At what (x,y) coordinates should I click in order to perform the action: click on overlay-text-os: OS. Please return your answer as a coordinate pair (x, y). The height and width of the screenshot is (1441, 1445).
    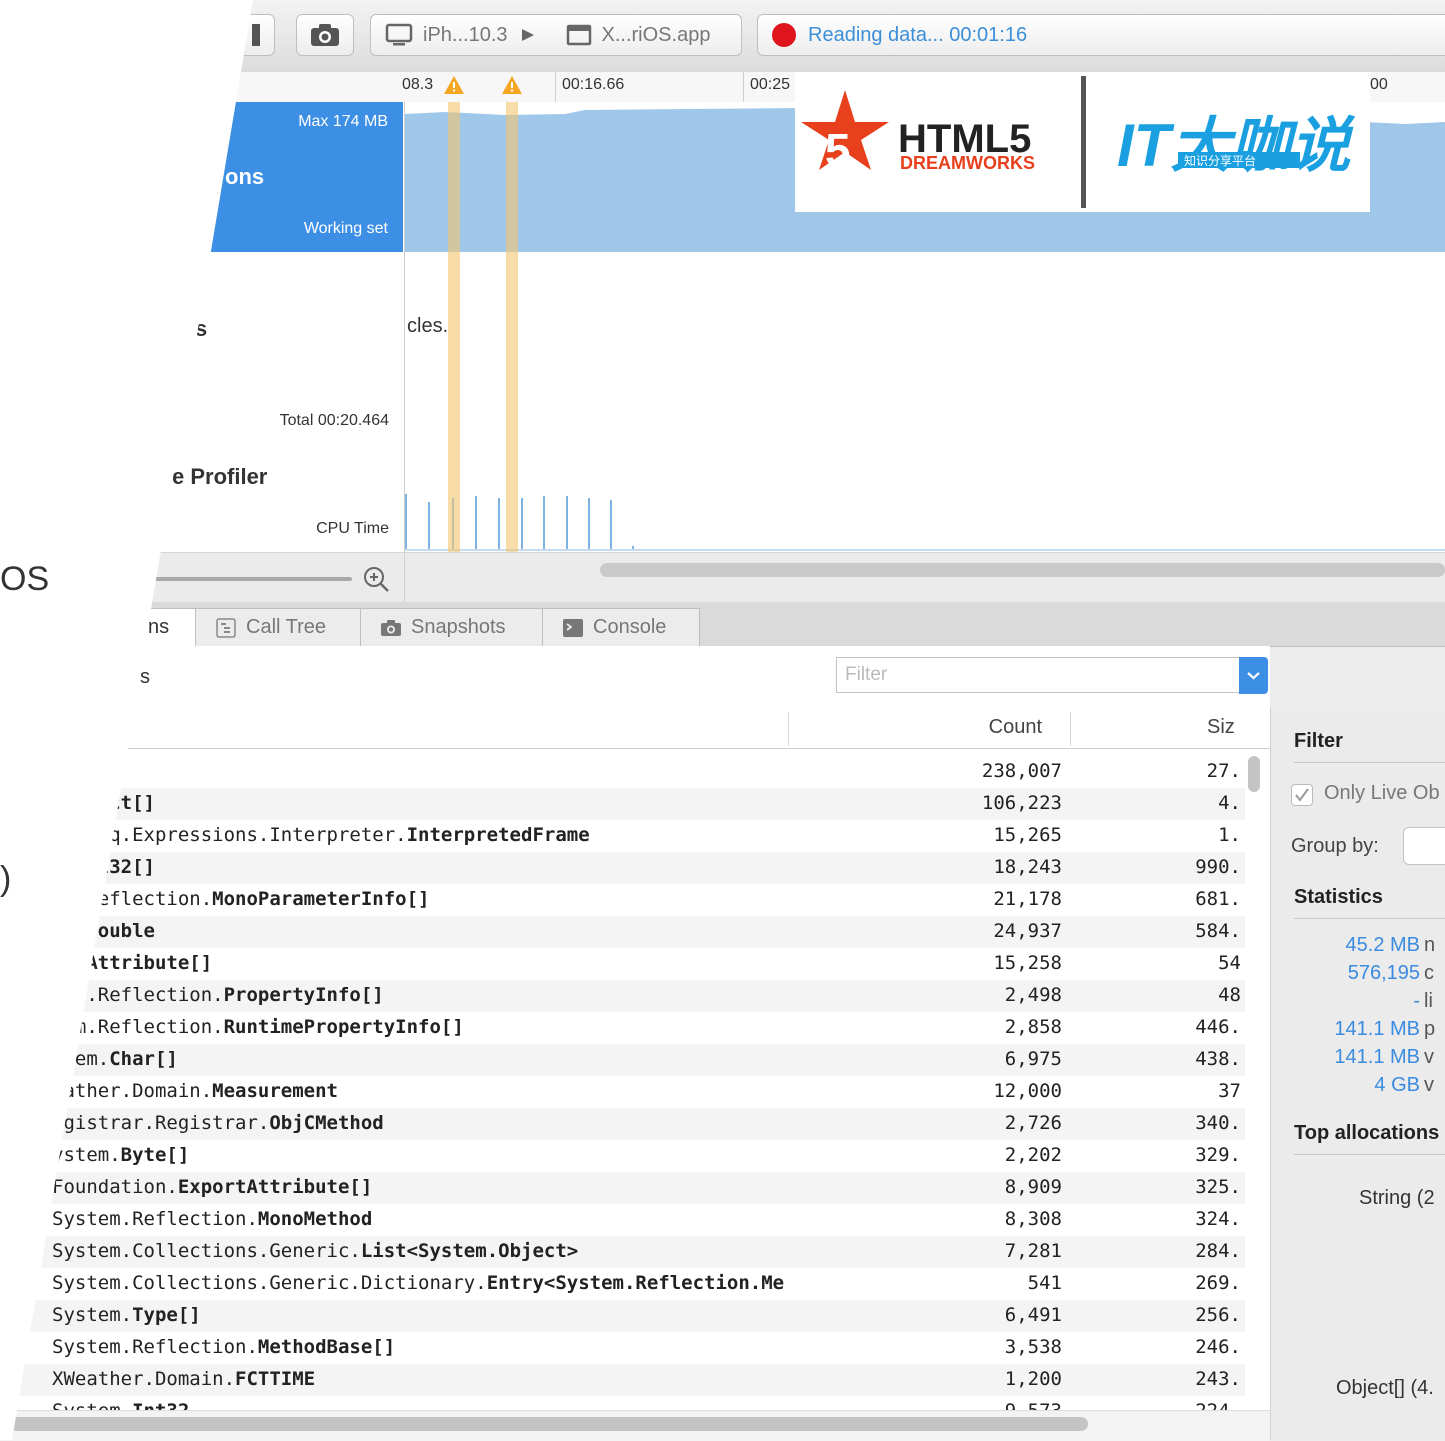
    Looking at the image, I should click on (25, 579).